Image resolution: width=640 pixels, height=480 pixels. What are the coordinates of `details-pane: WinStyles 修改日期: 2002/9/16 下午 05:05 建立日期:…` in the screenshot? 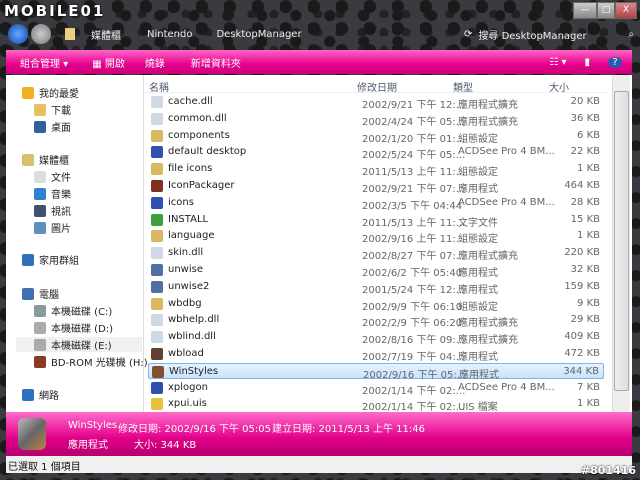 It's located at (319, 434).